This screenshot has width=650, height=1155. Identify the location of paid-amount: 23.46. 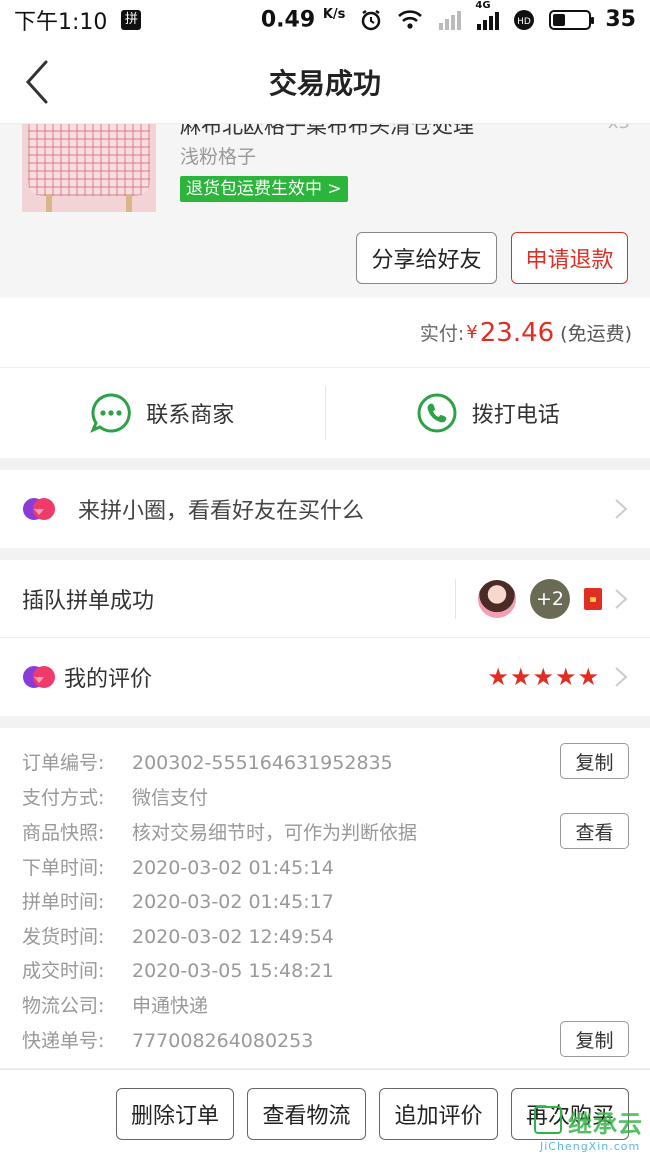
(517, 332).